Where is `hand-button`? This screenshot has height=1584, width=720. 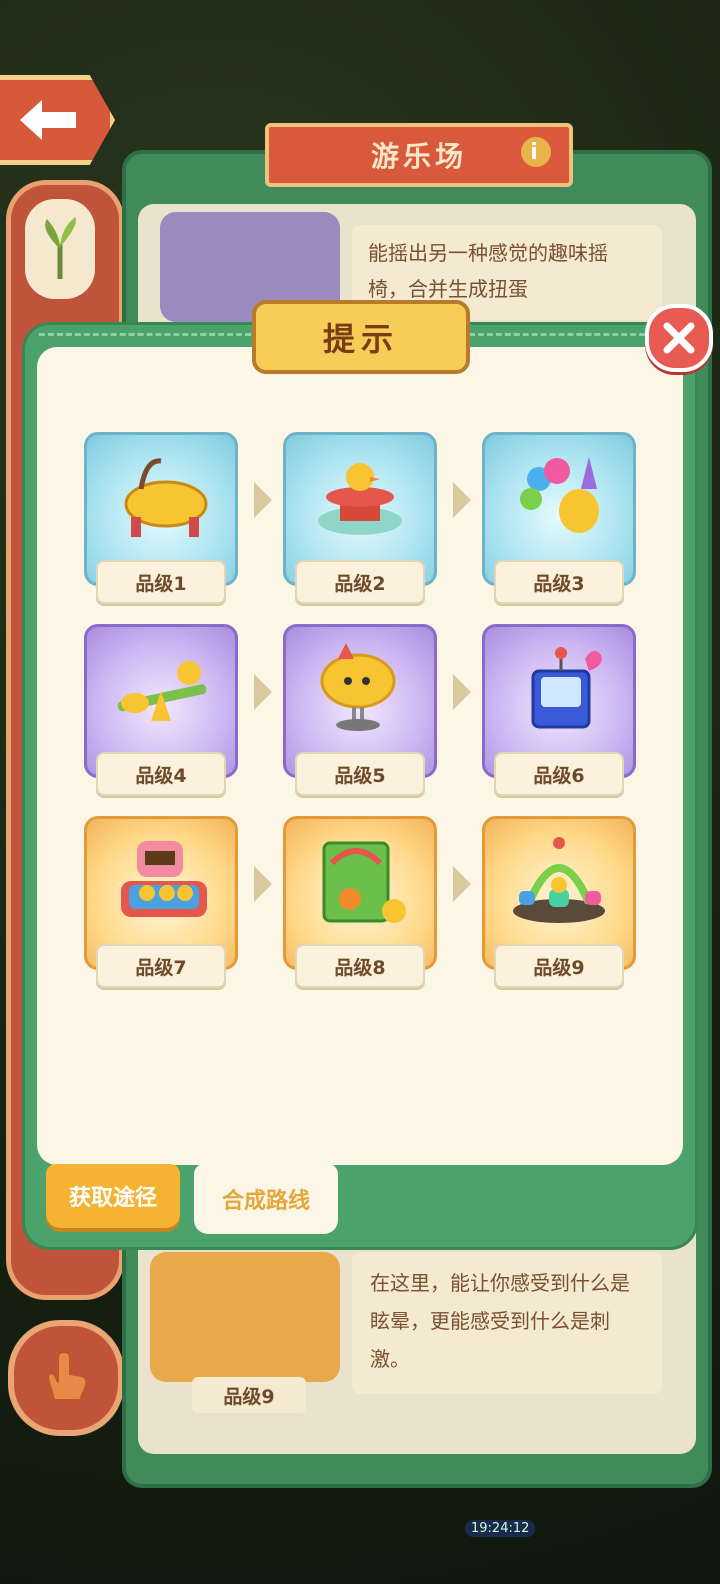 hand-button is located at coordinates (66, 1378).